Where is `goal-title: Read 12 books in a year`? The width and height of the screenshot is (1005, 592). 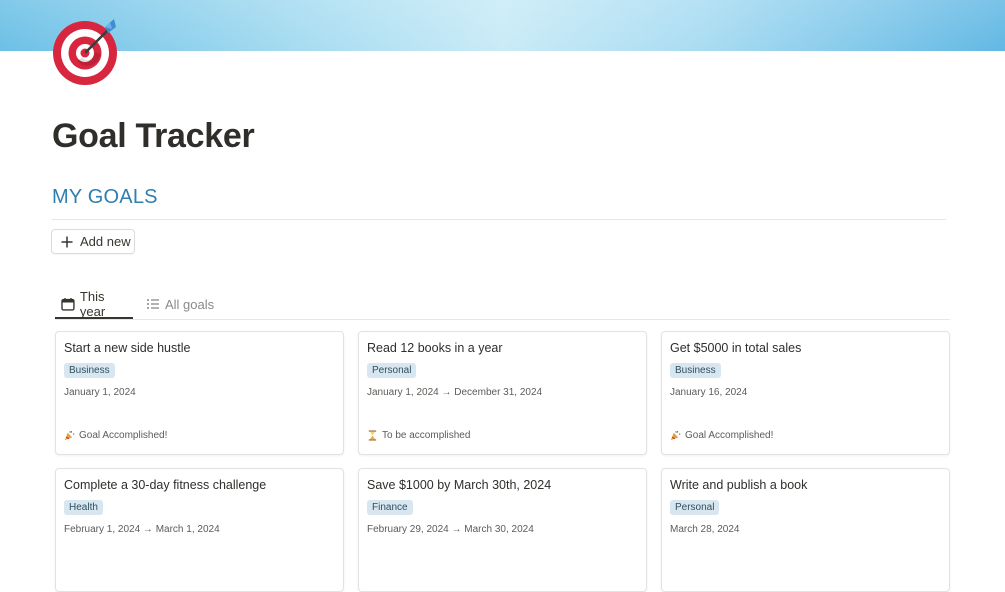
goal-title: Read 12 books in a year is located at coordinates (435, 348).